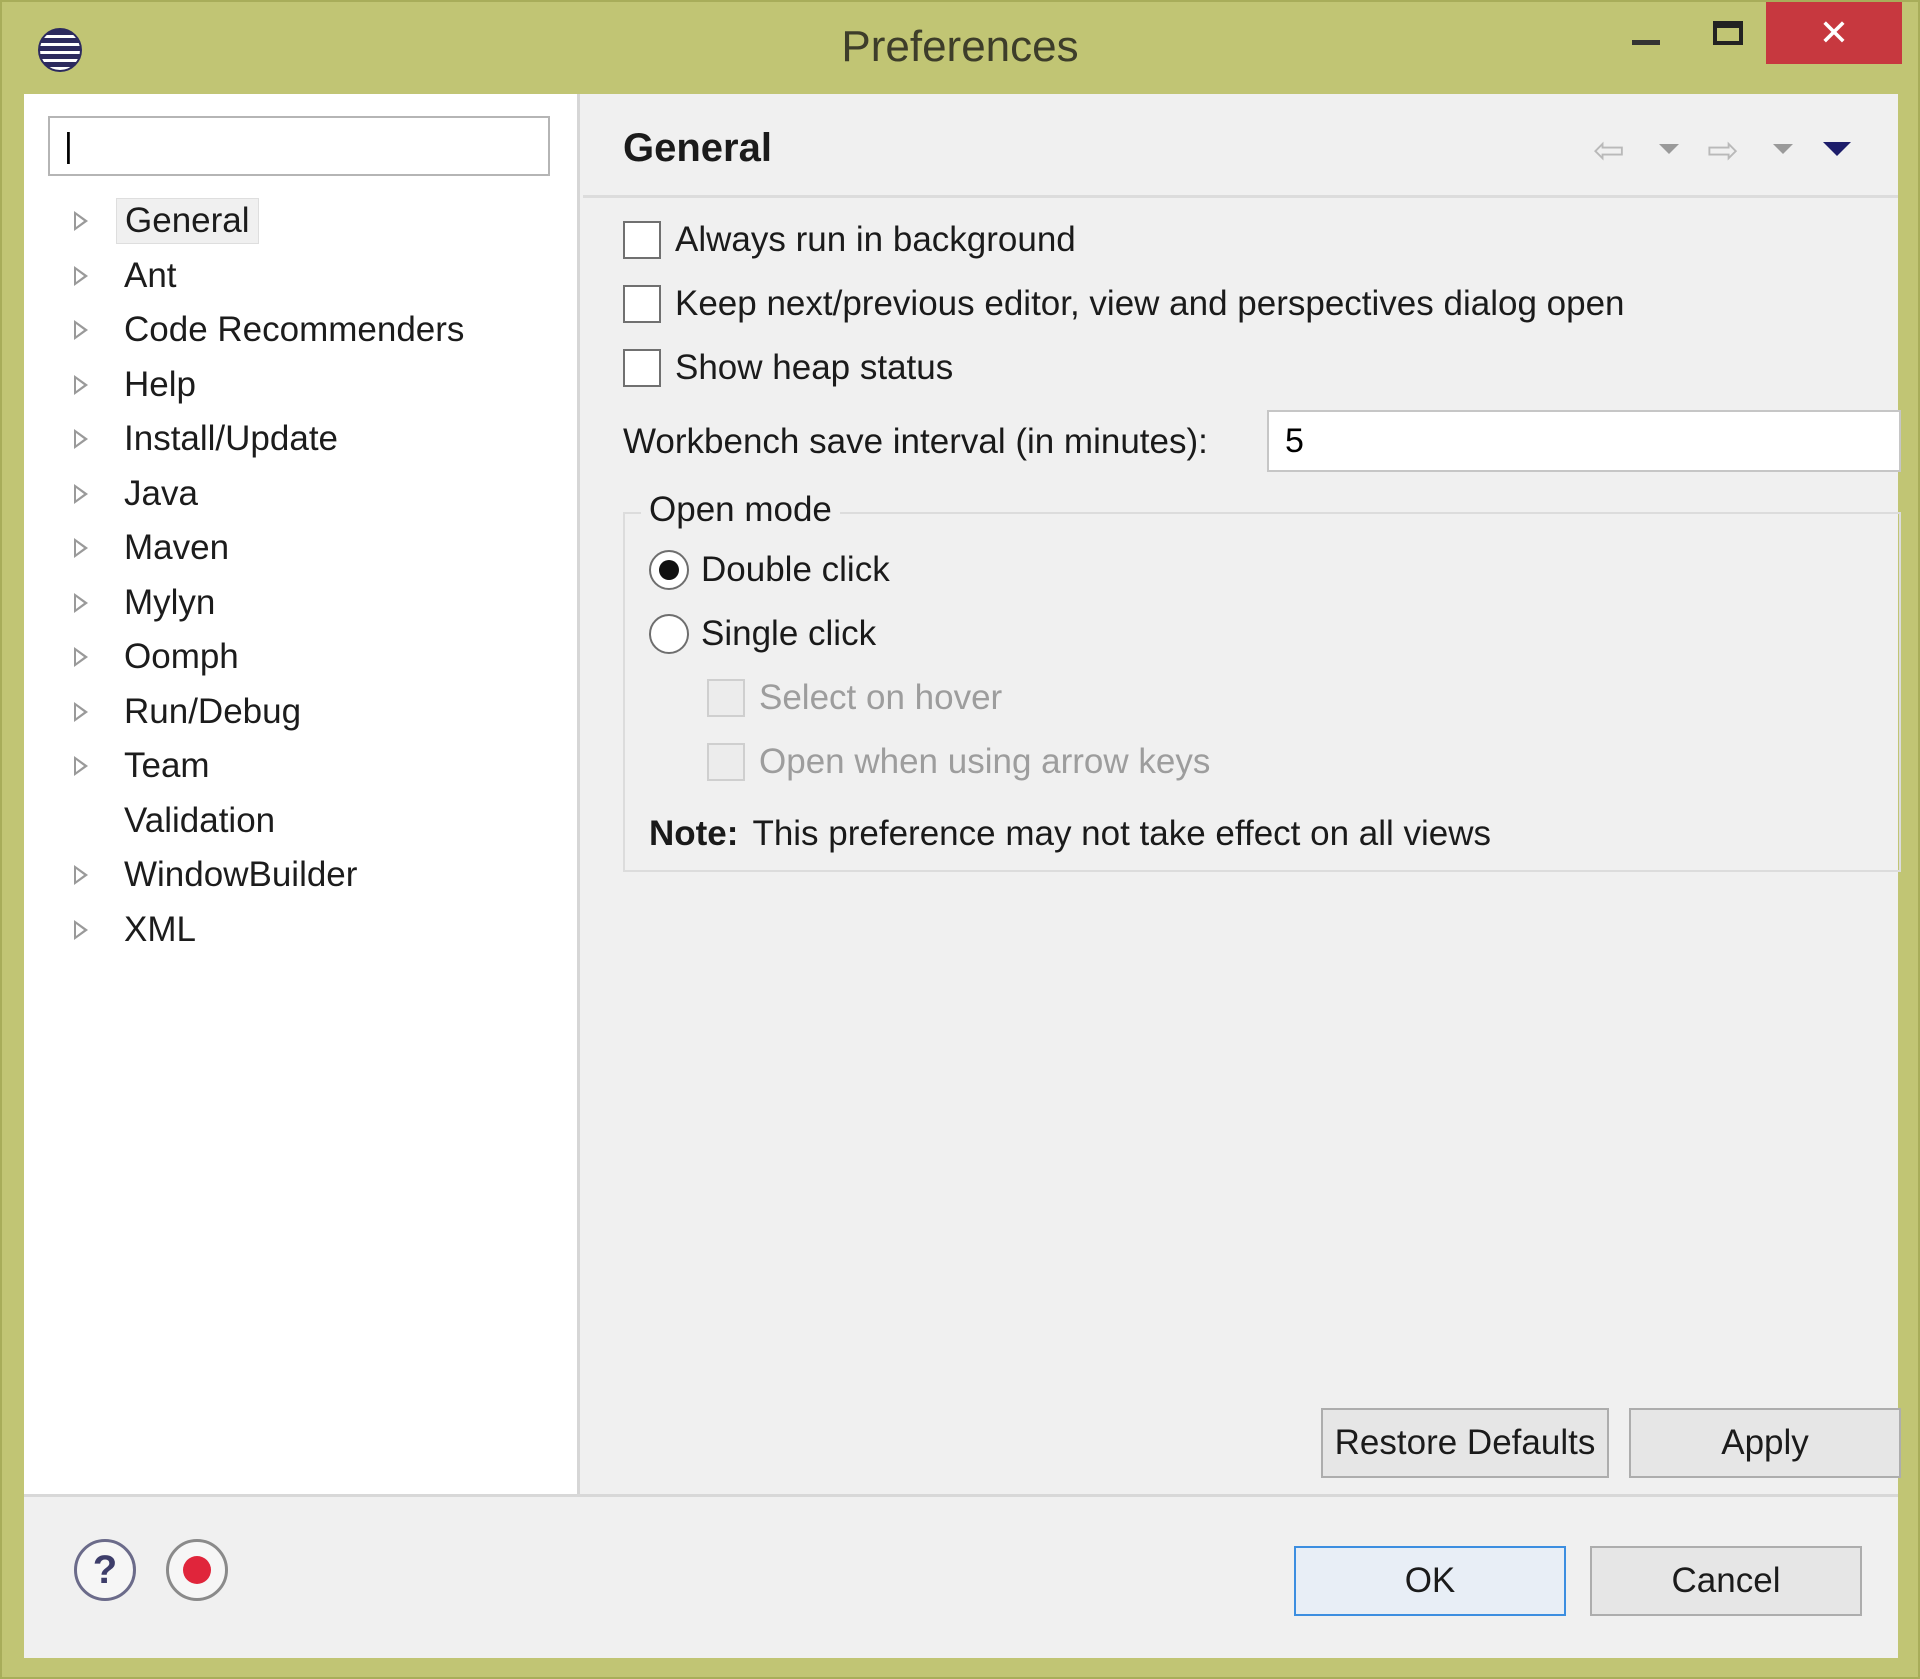 Image resolution: width=1920 pixels, height=1679 pixels. I want to click on tree-item-label: Install/Update, so click(231, 439).